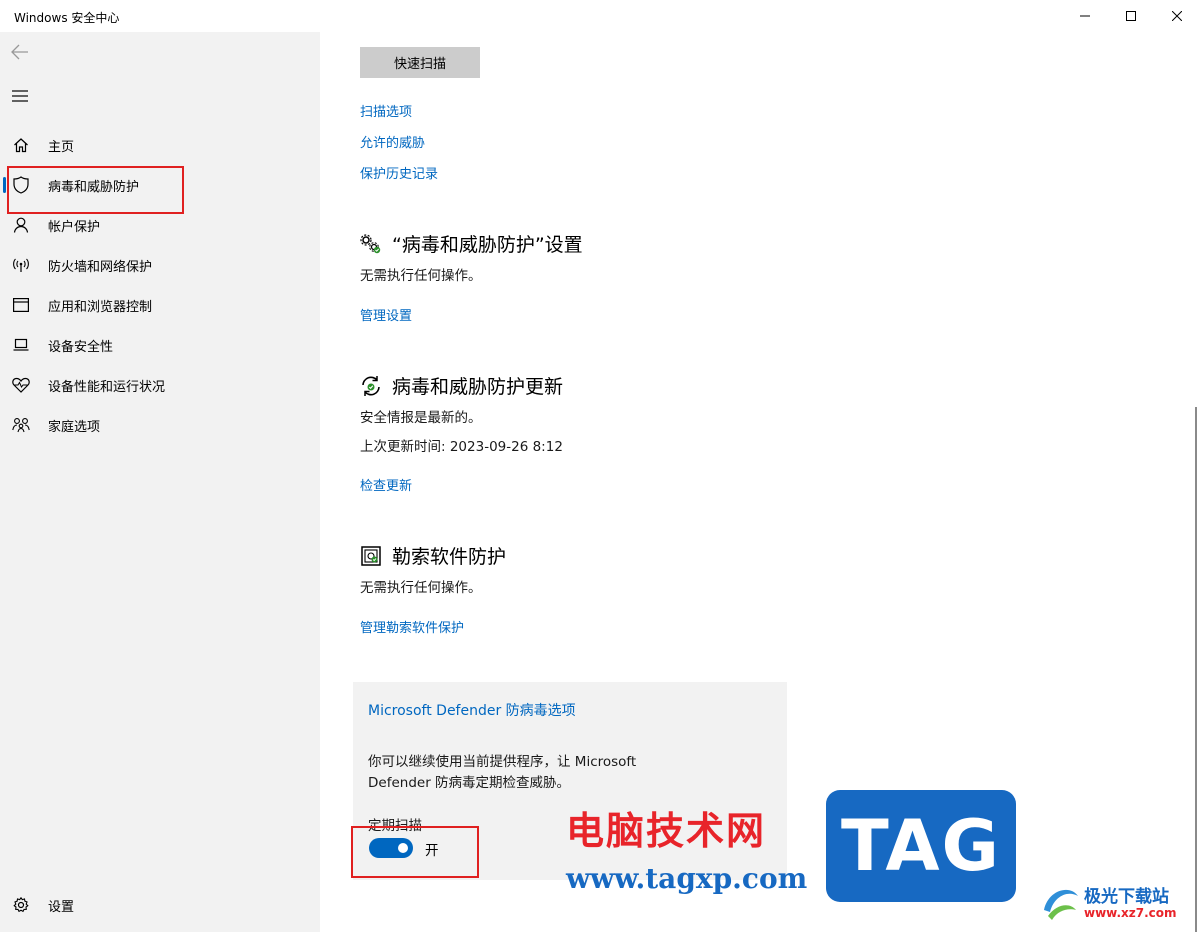 The height and width of the screenshot is (932, 1200). What do you see at coordinates (687, 878) in the screenshot?
I see `watermark-site-url: www.tagxp.com` at bounding box center [687, 878].